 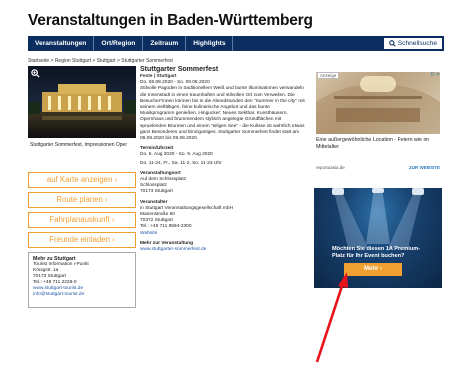 I want to click on nav-item-highlights: Highlights, so click(x=210, y=43).